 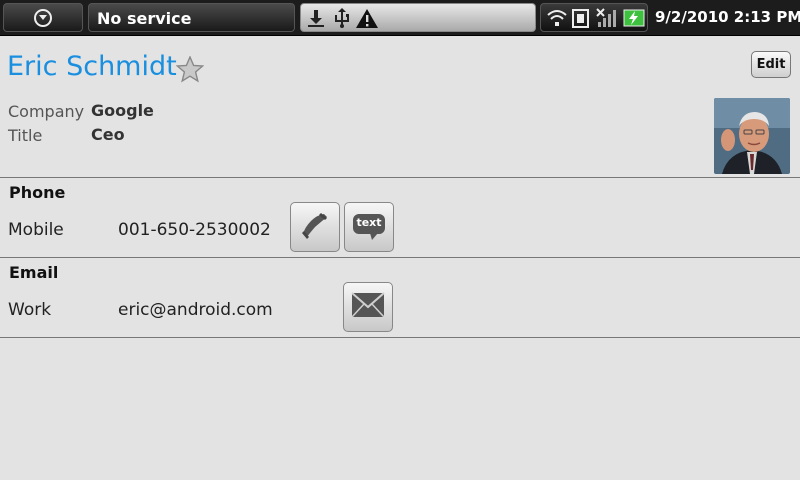 What do you see at coordinates (190, 71) in the screenshot?
I see `star-icon` at bounding box center [190, 71].